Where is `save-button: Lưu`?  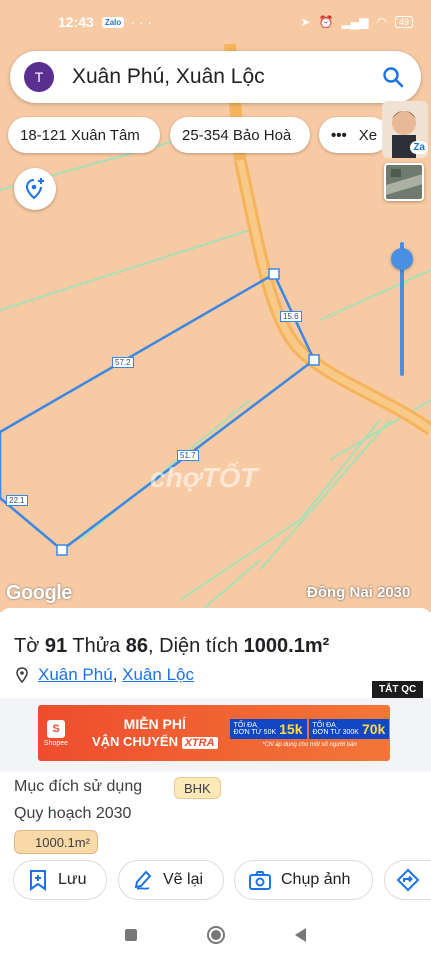
save-button: Lưu is located at coordinates (60, 880).